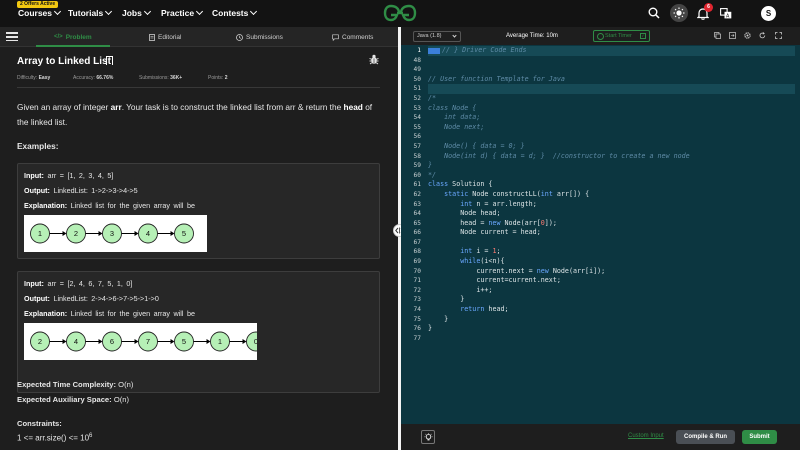  What do you see at coordinates (428, 437) in the screenshot?
I see `hint-button` at bounding box center [428, 437].